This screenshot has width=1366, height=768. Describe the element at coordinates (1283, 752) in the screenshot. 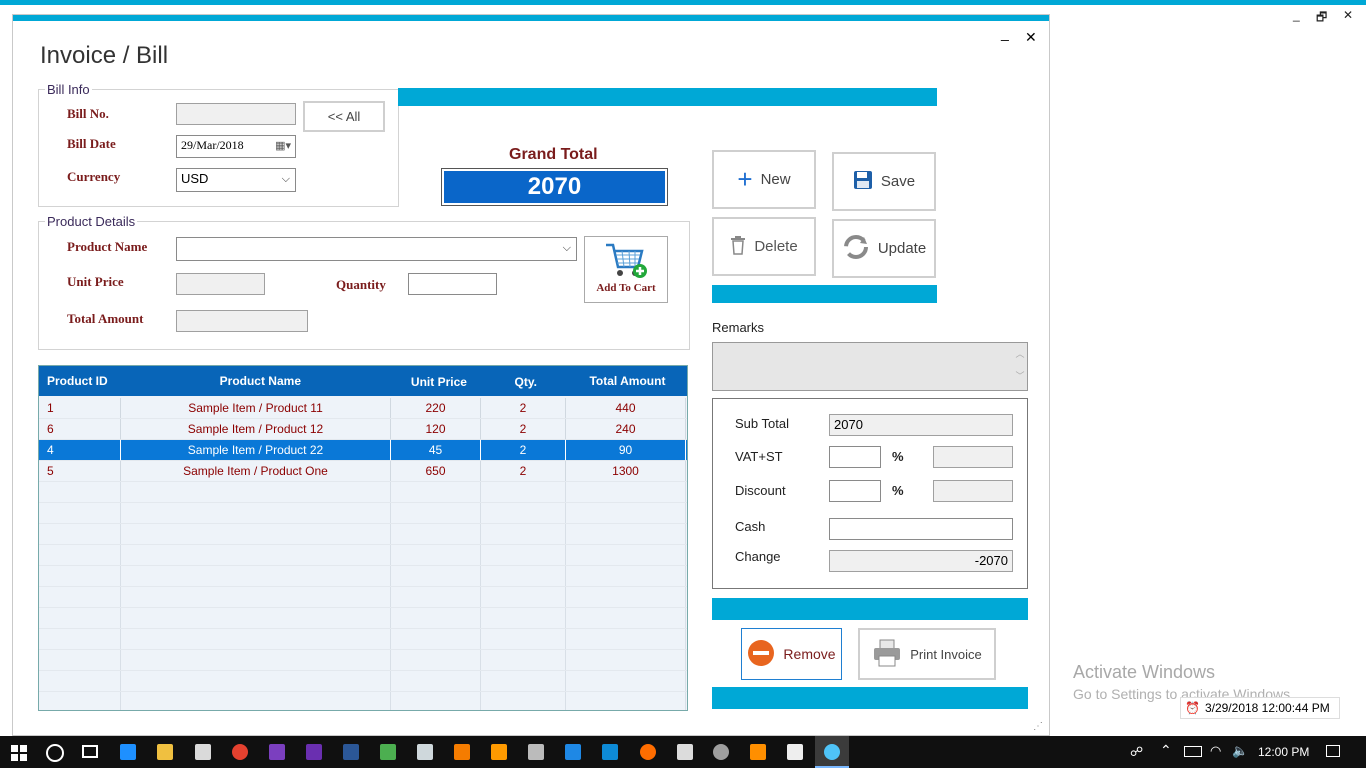

I see `taskbar-clock: 12:00 PM` at that location.